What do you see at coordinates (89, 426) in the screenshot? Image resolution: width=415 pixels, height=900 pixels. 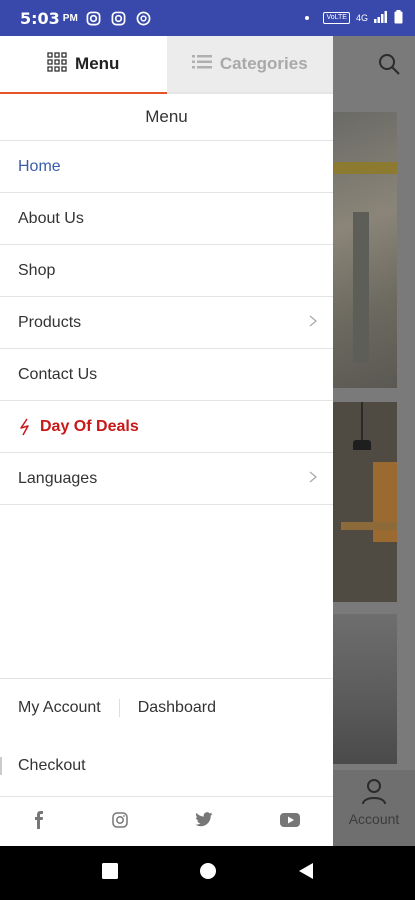 I see `menu-item-label: Day Of Deals` at bounding box center [89, 426].